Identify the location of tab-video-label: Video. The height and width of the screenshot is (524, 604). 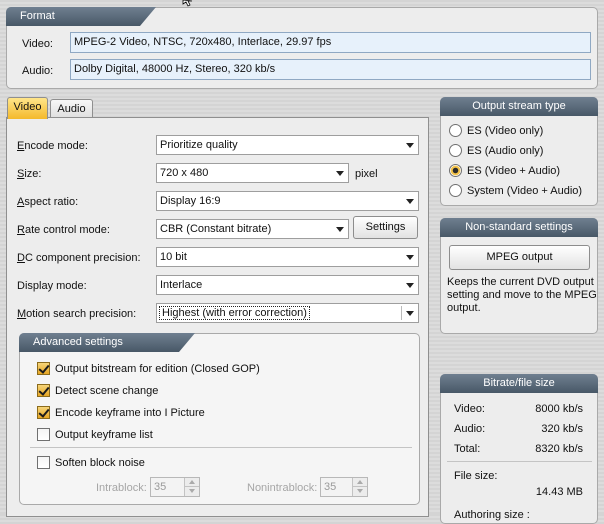
(27, 107).